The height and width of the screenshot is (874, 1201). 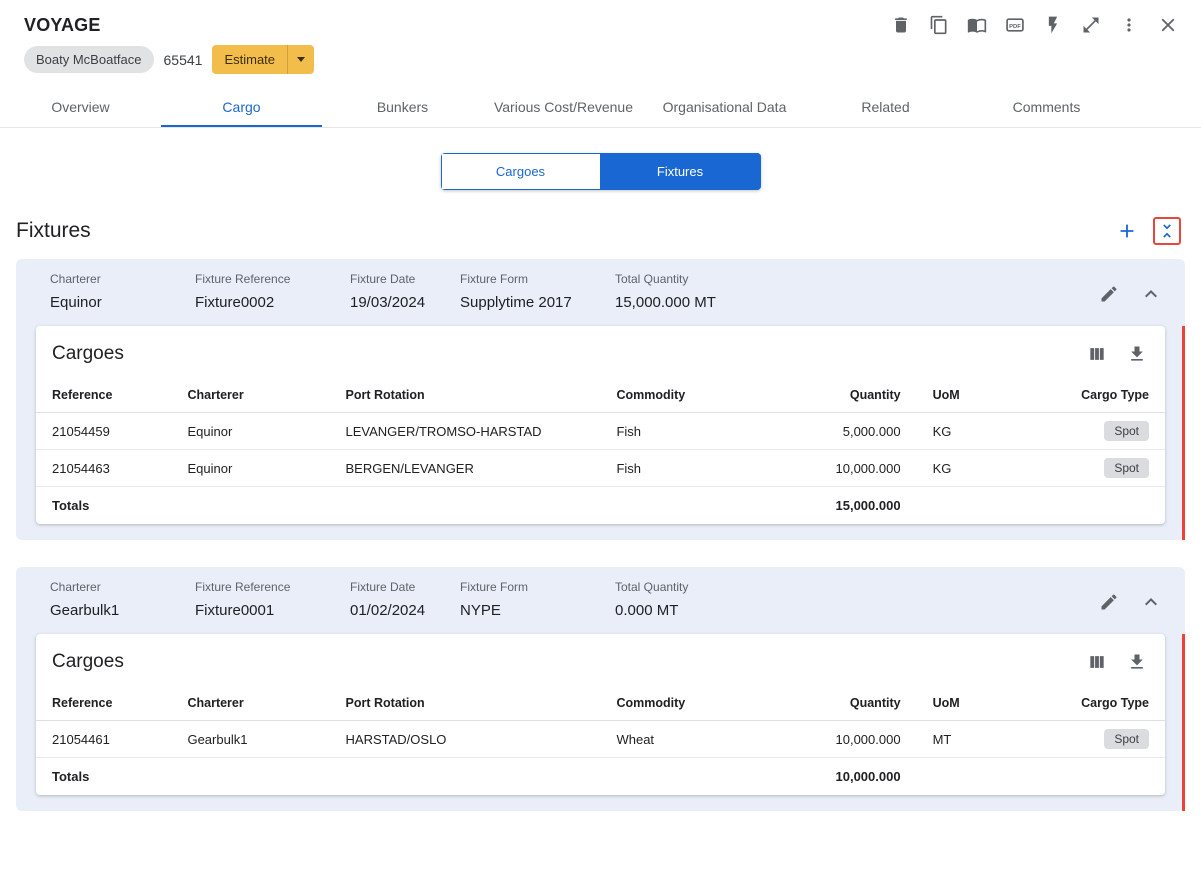 I want to click on fixture-field-value: 01/02/2024, so click(x=388, y=610).